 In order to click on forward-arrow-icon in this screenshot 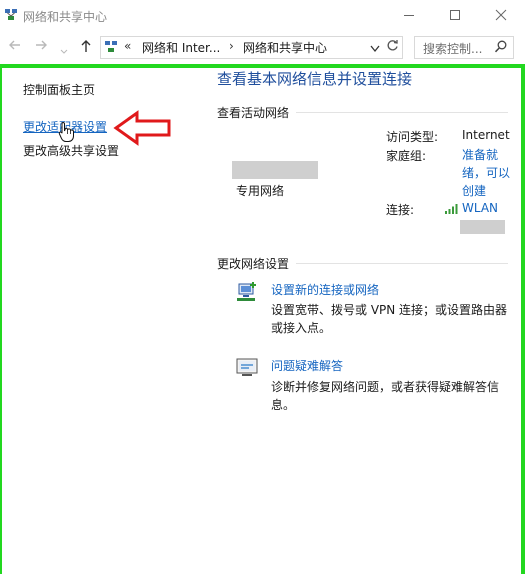, I will do `click(41, 45)`.